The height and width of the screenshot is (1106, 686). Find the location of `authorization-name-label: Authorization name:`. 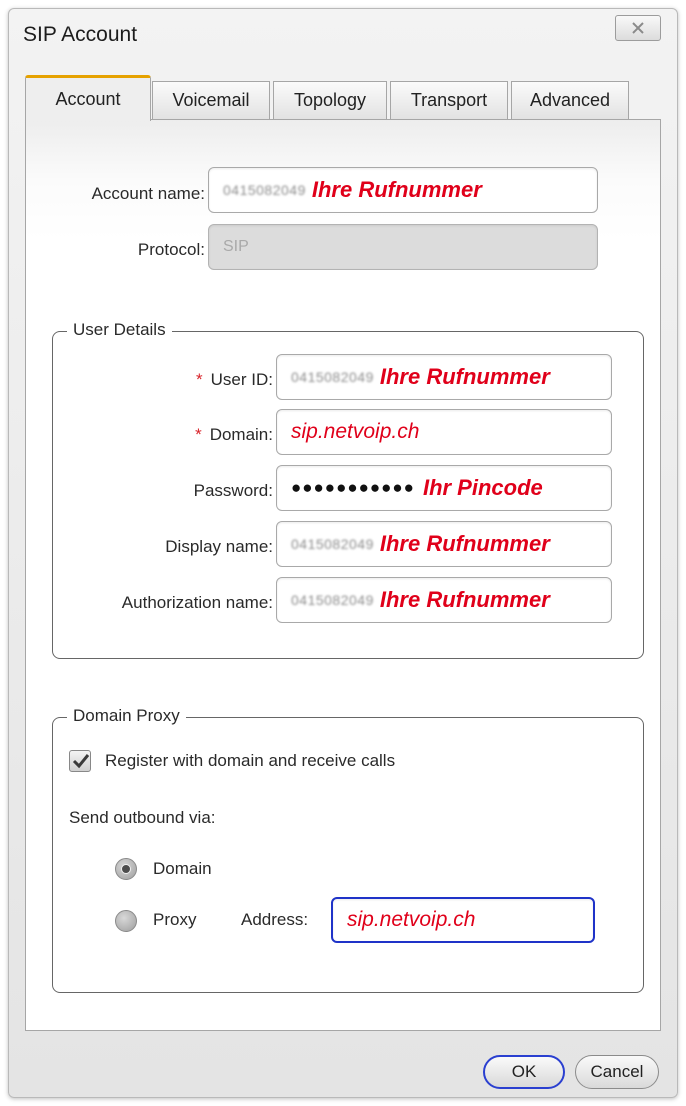

authorization-name-label: Authorization name: is located at coordinates (197, 602).